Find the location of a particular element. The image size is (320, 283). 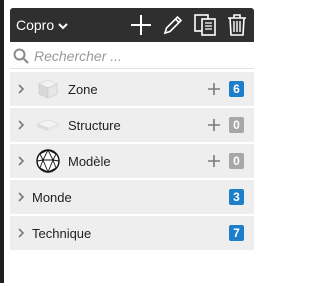

copy-icon is located at coordinates (205, 25).